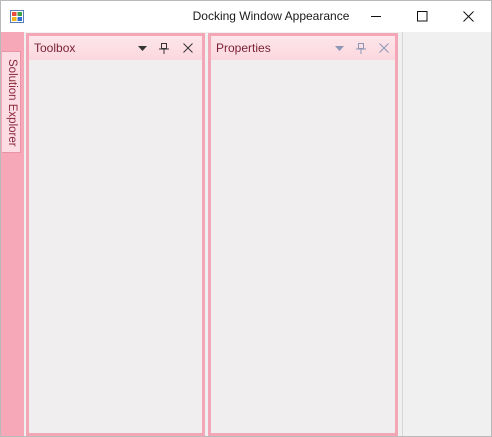  I want to click on auto-hide-strip: Solution Explorer, so click(12, 234).